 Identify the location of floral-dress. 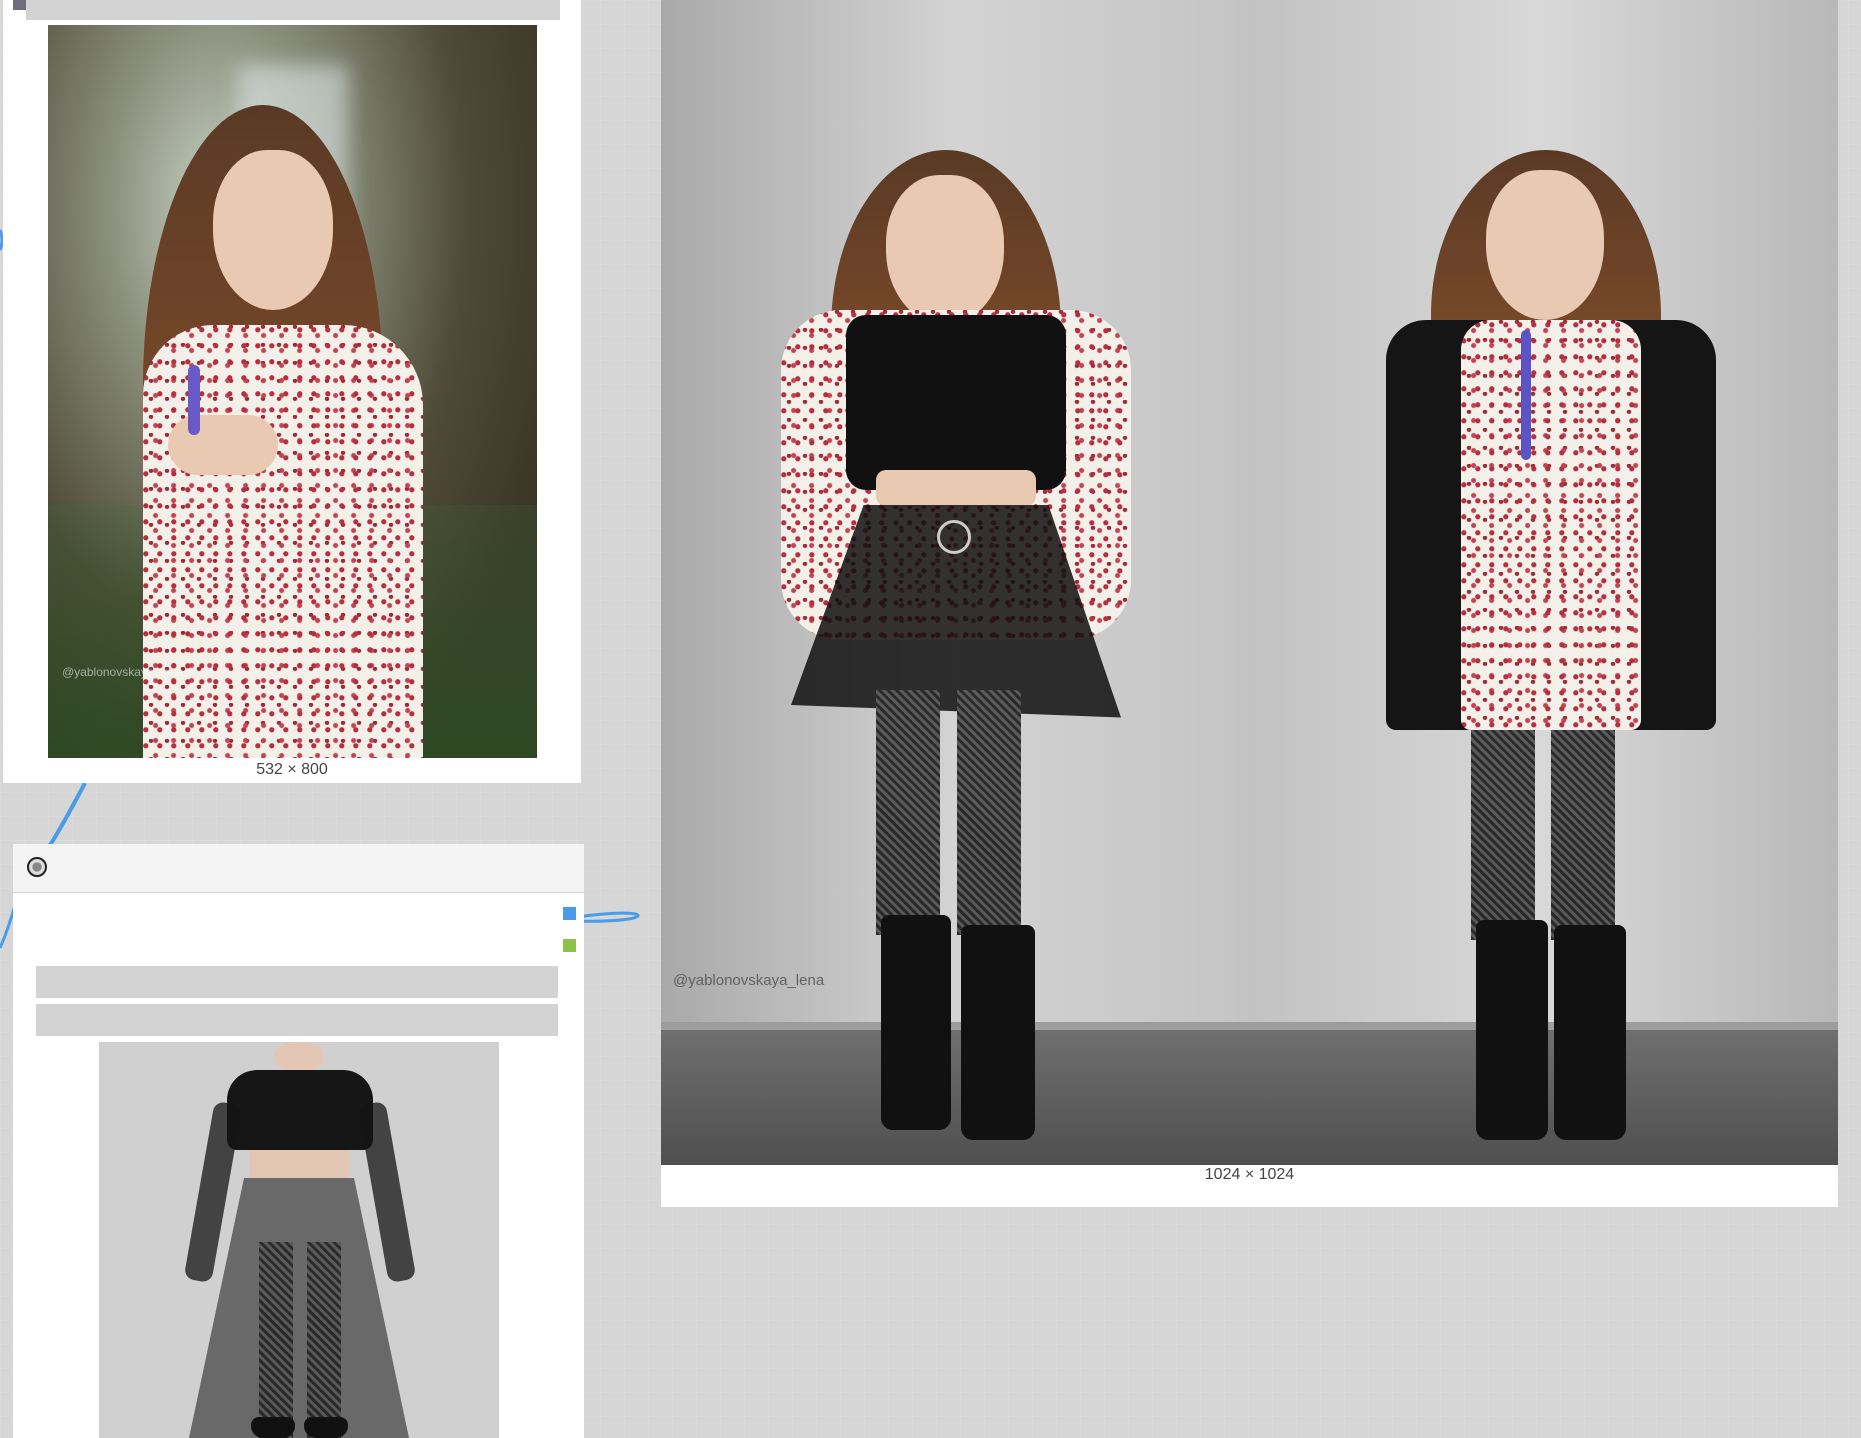
(283, 541).